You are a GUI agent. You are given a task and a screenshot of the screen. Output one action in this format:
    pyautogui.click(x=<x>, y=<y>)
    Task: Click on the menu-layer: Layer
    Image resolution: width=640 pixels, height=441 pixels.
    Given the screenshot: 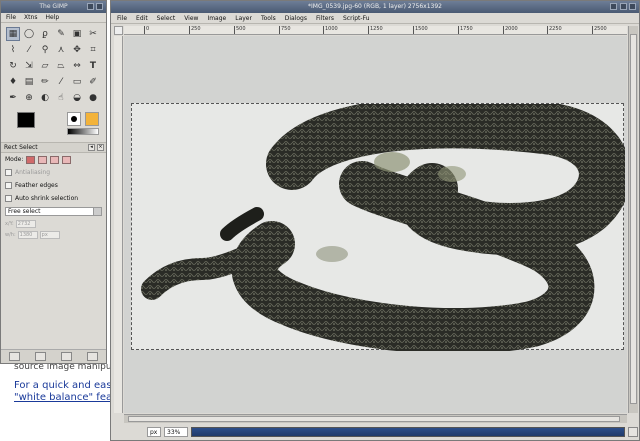 What is the action you would take?
    pyautogui.click(x=243, y=18)
    